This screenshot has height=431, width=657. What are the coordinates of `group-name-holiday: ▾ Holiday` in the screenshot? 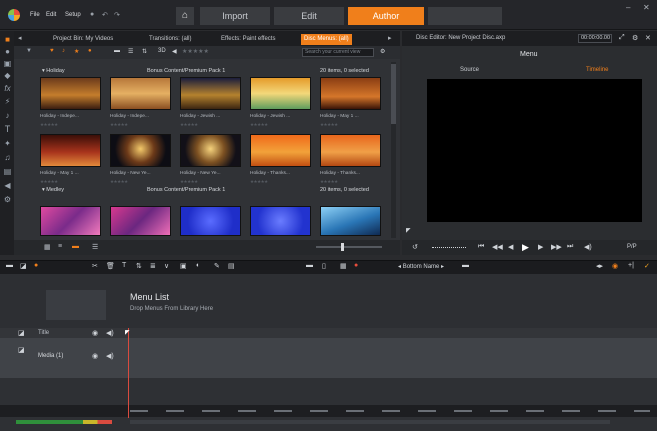 It's located at (53, 71).